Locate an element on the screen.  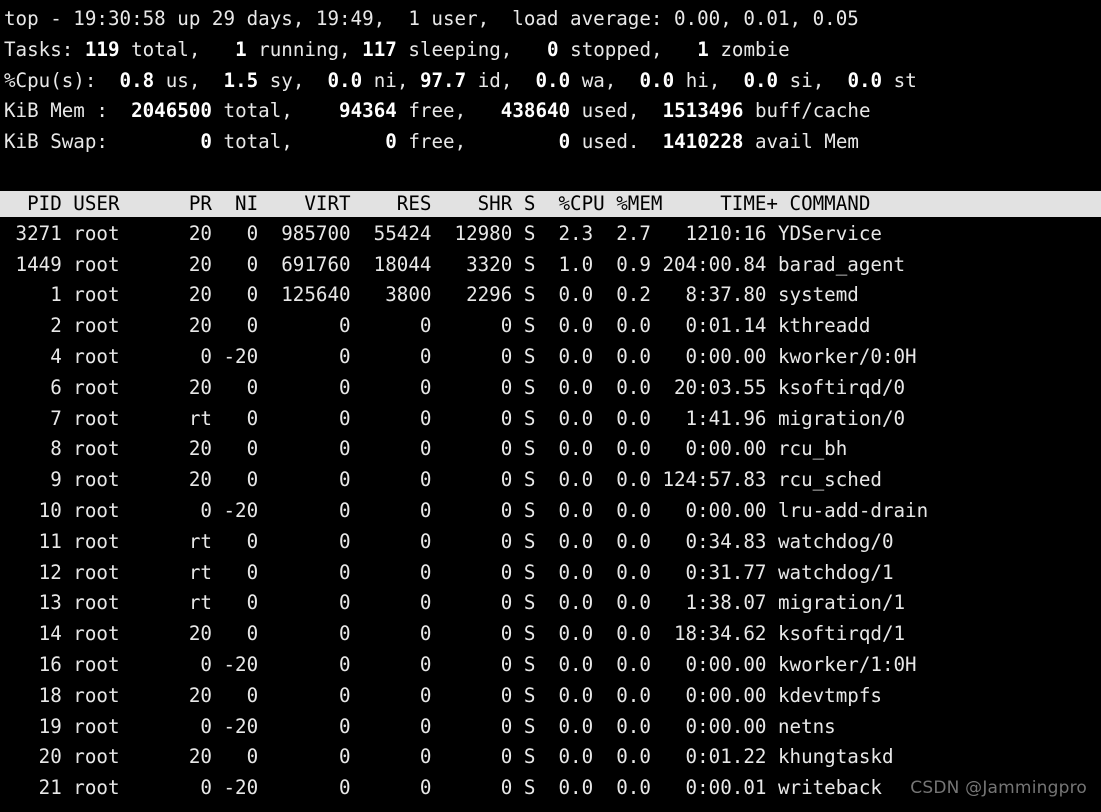
cpu-ni-value: 0.0 is located at coordinates (345, 80).